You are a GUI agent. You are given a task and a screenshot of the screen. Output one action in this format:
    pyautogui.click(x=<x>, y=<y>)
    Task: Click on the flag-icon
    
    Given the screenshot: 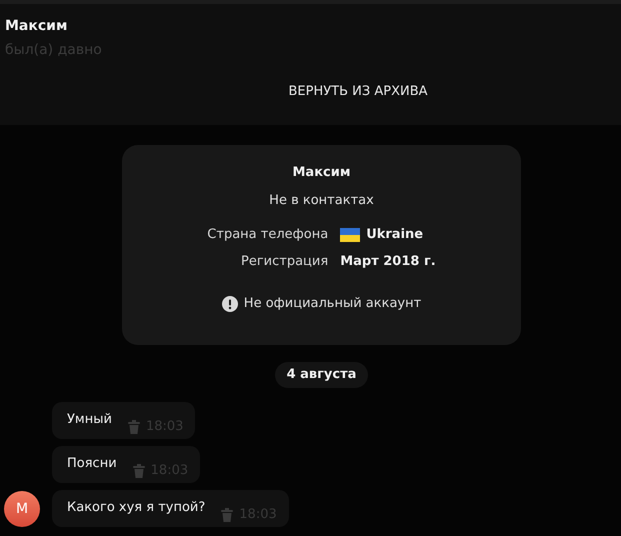 What is the action you would take?
    pyautogui.click(x=350, y=235)
    